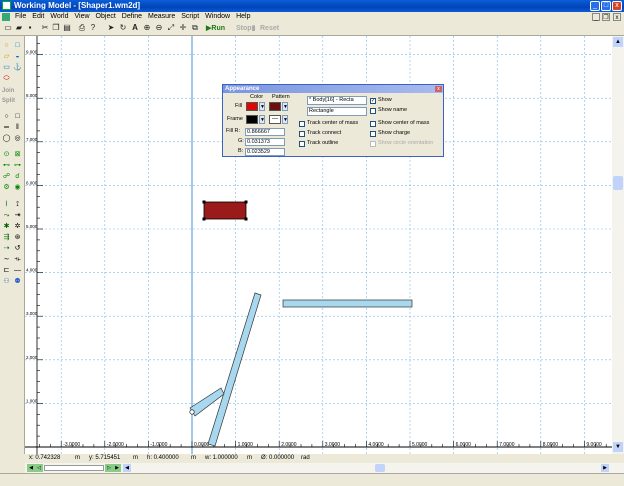 The width and height of the screenshot is (624, 486). I want to click on name-input: Rectangle, so click(337, 111).